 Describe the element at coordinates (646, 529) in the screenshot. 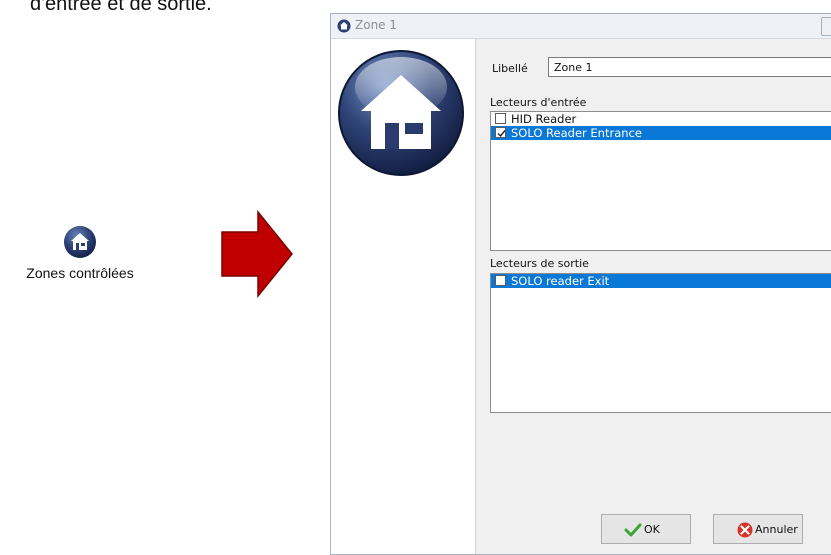

I see `ok-button: OK` at that location.